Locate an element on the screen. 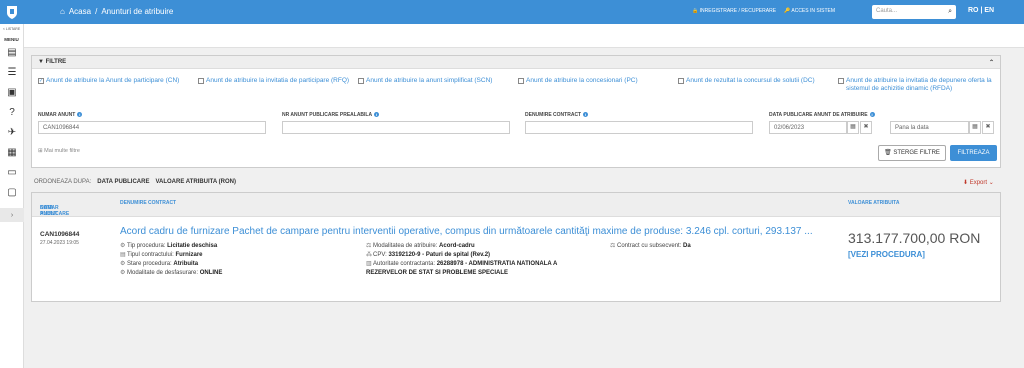 The height and width of the screenshot is (368, 1024). monitor-icon: ▭ is located at coordinates (12, 172).